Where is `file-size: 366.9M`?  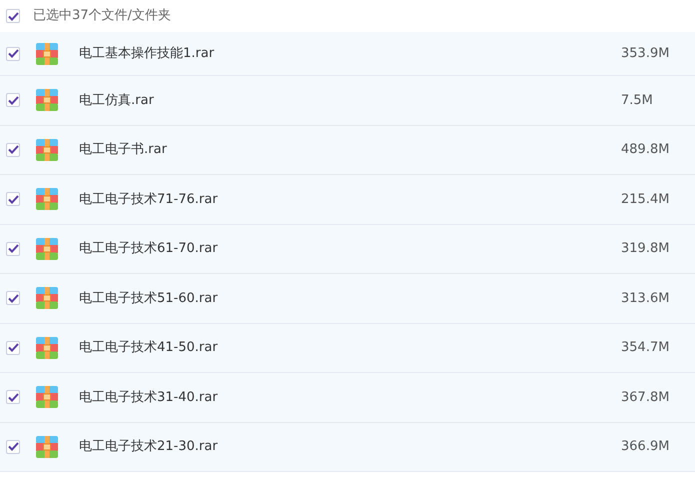 file-size: 366.9M is located at coordinates (645, 447).